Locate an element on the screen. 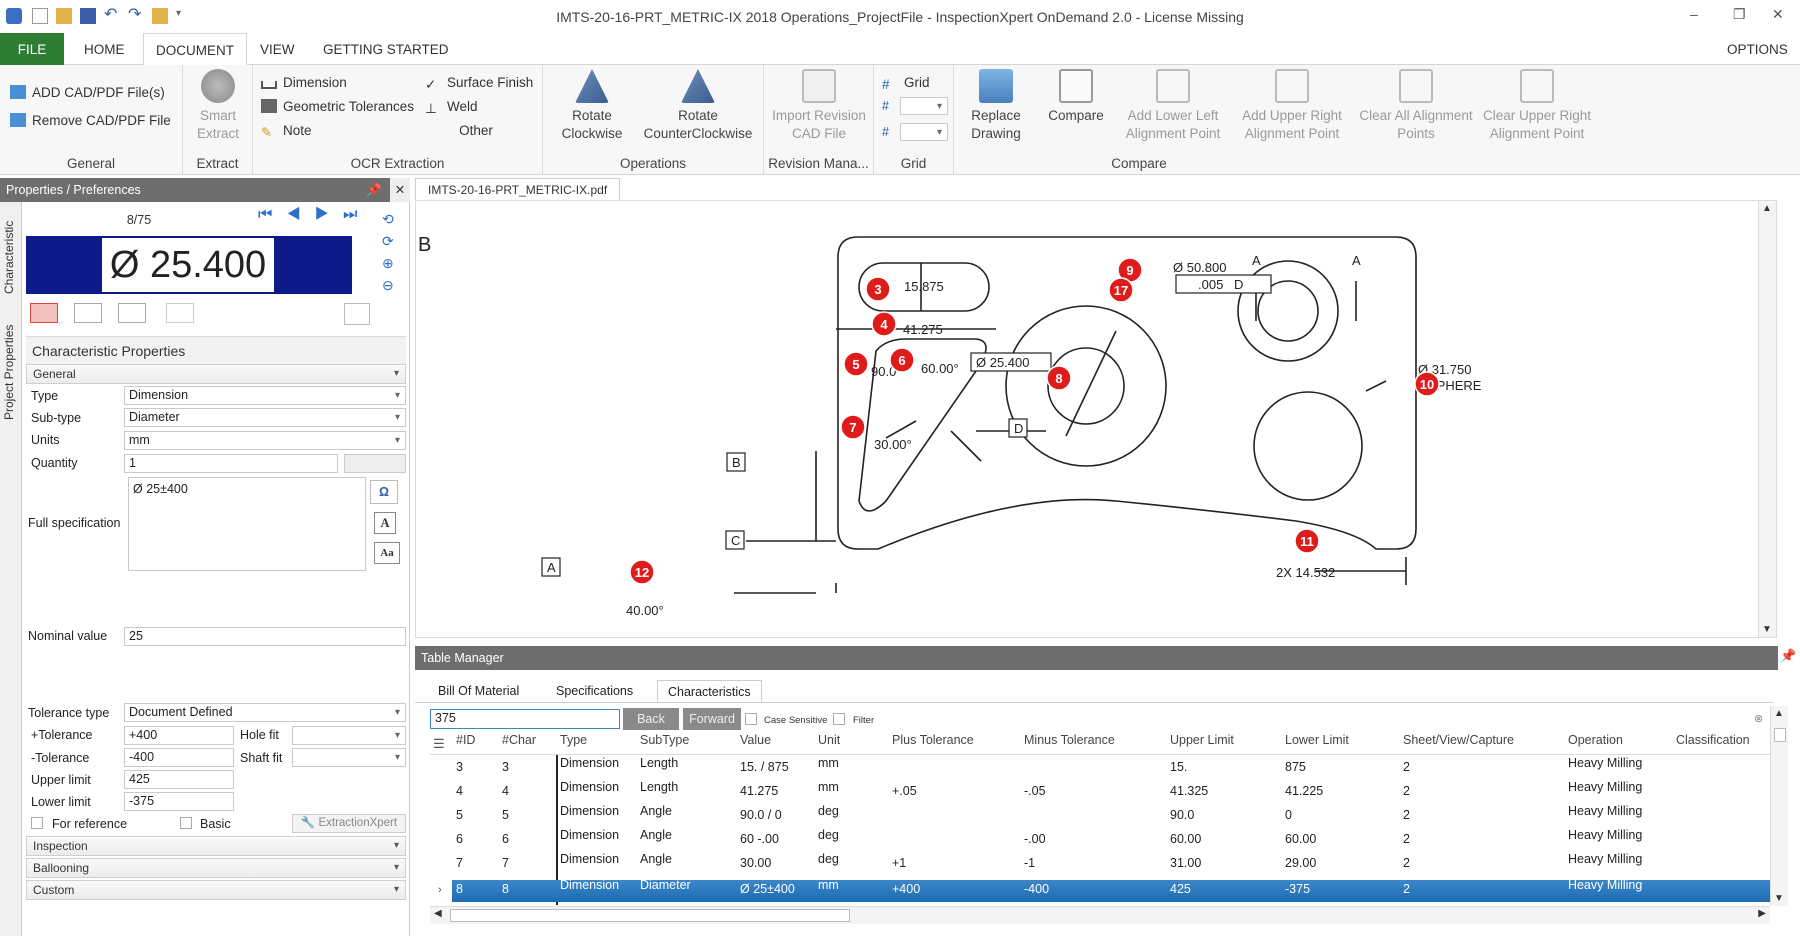 The width and height of the screenshot is (1800, 936). case-sensitive-checkbox is located at coordinates (751, 719).